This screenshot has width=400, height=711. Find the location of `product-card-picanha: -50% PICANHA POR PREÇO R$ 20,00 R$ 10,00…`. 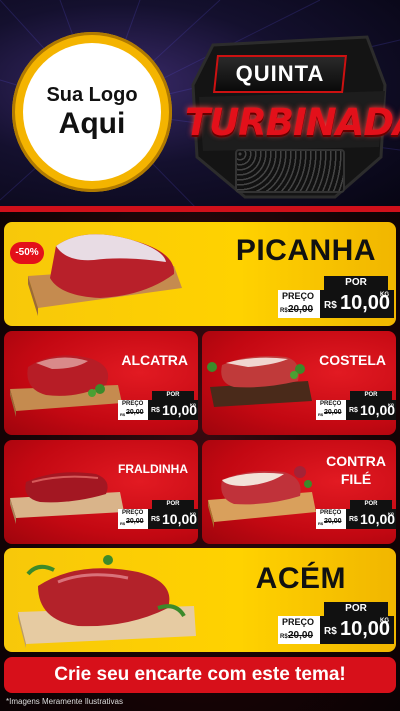

product-card-picanha: -50% PICANHA POR PREÇO R$ 20,00 R$ 10,00… is located at coordinates (200, 274).